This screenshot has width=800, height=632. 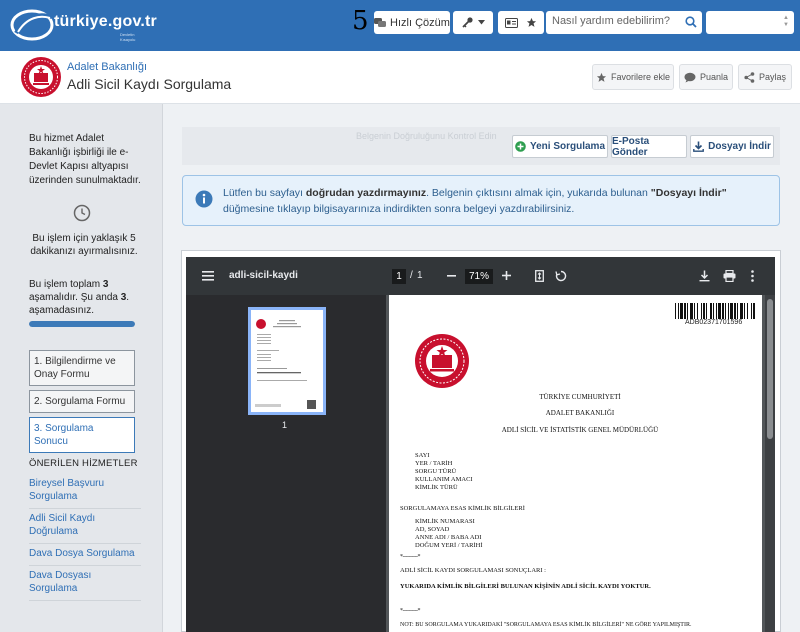 I want to click on doc-field-label: SAYI, so click(x=422, y=455).